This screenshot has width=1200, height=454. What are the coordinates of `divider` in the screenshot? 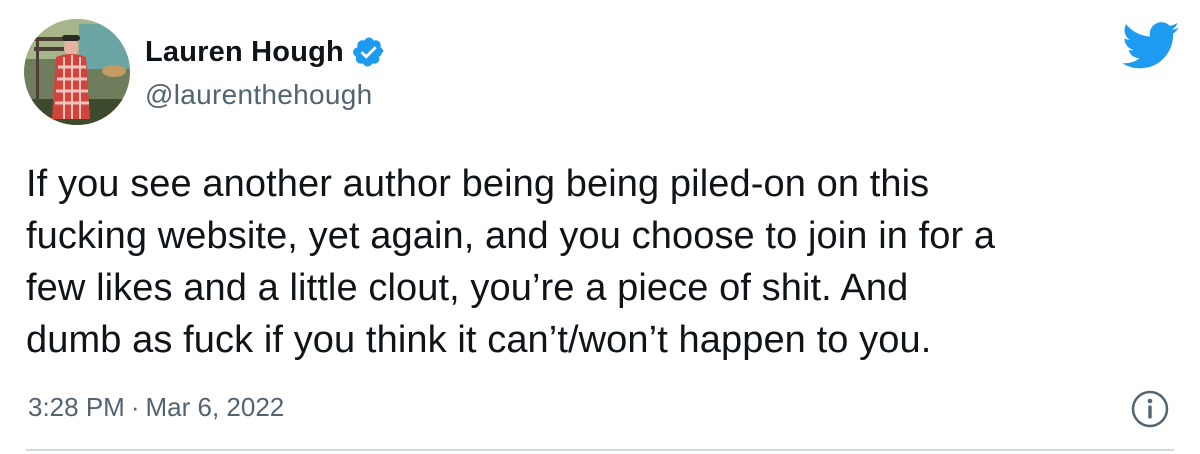 It's located at (600, 450).